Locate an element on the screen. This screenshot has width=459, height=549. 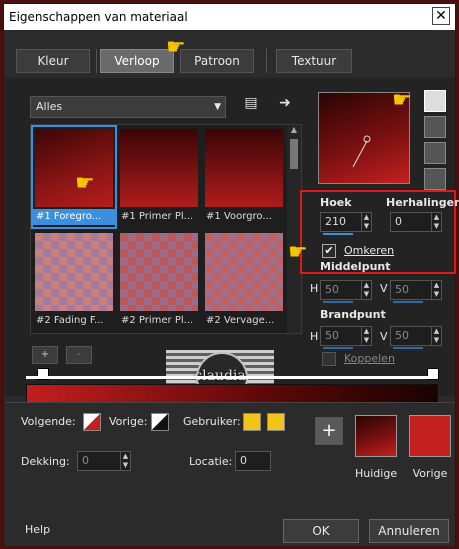
tab-verloop: Verloop is located at coordinates (137, 61).